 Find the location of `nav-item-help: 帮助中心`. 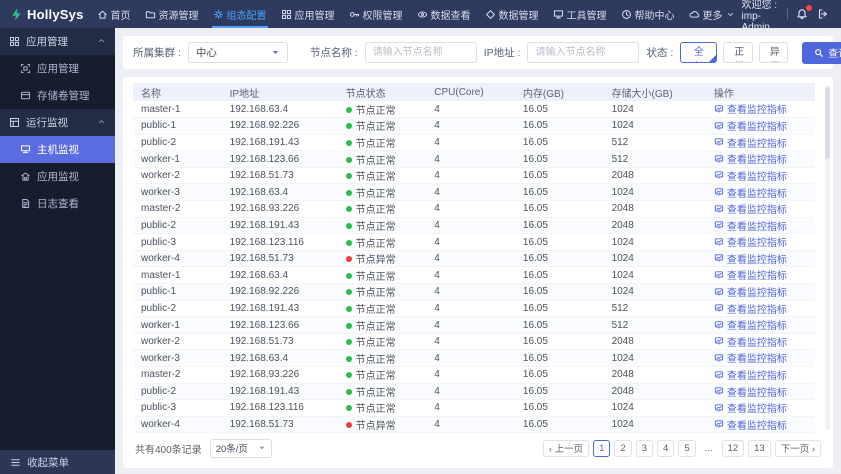

nav-item-help: 帮助中心 is located at coordinates (648, 14).